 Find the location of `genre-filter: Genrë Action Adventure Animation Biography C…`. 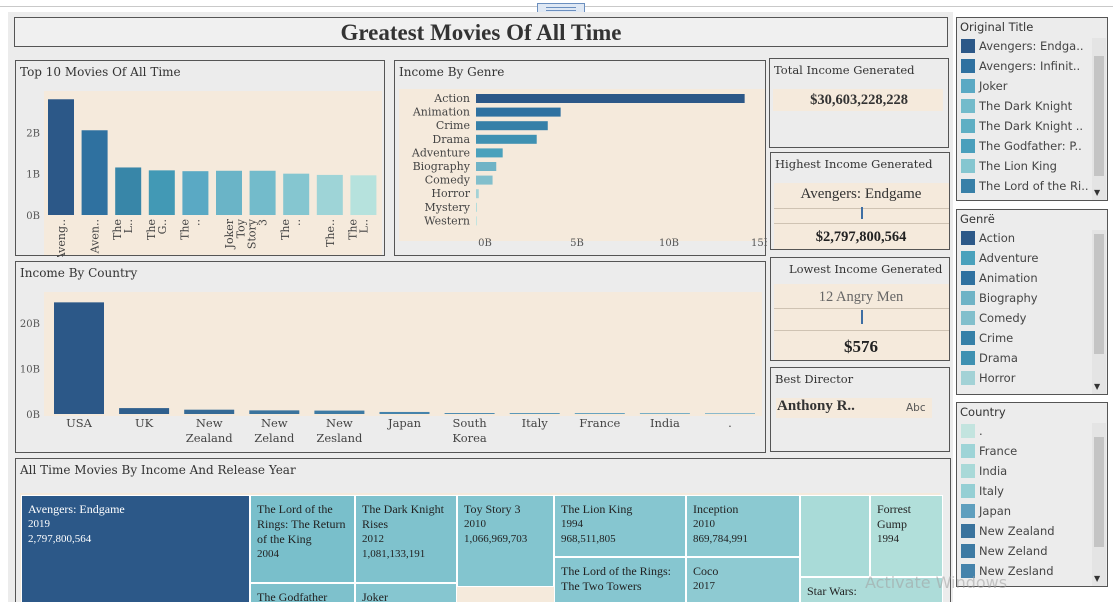

genre-filter: Genrë Action Adventure Animation Biography C… is located at coordinates (1032, 302).